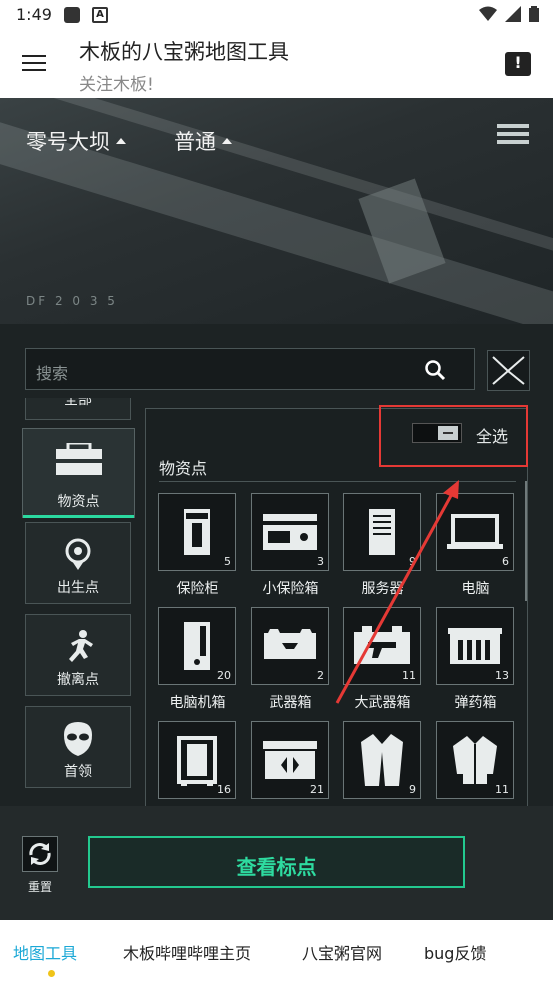 The image size is (553, 984). I want to click on bottom-tab-bar: 地图工具 木板哔哩哔哩主页 八宝粥官网 bug反馈, so click(276, 952).